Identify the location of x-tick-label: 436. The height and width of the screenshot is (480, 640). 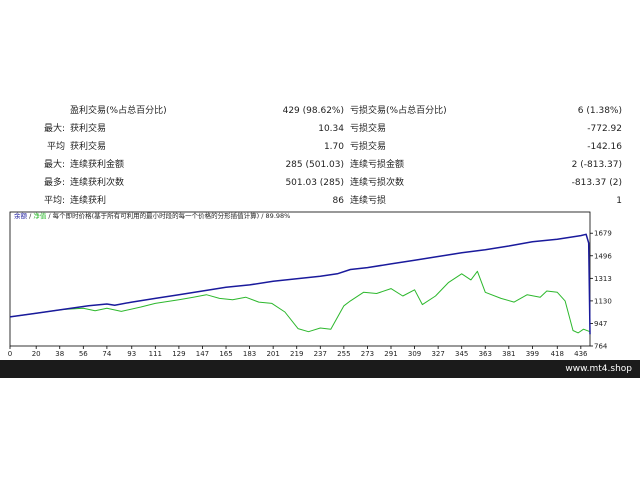
(581, 354).